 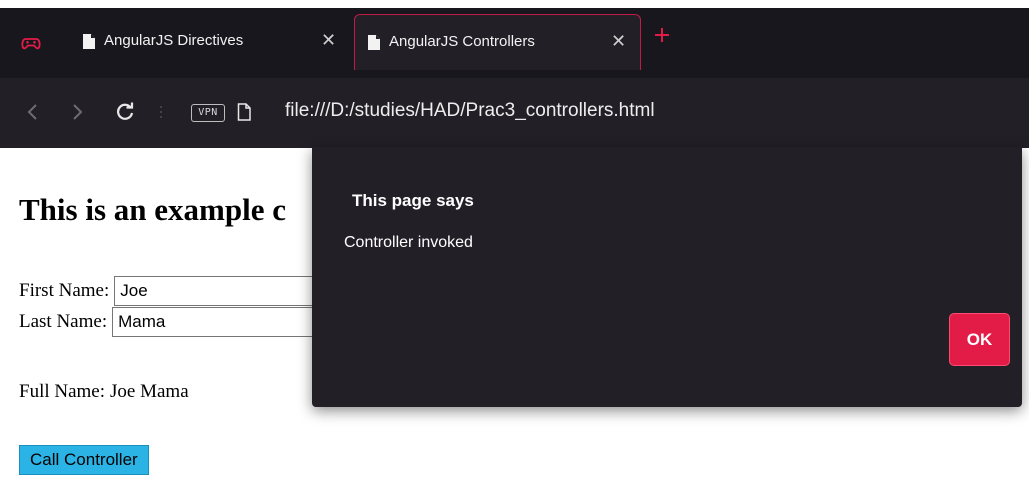 I want to click on page-heading: This is an example c, so click(x=152, y=209).